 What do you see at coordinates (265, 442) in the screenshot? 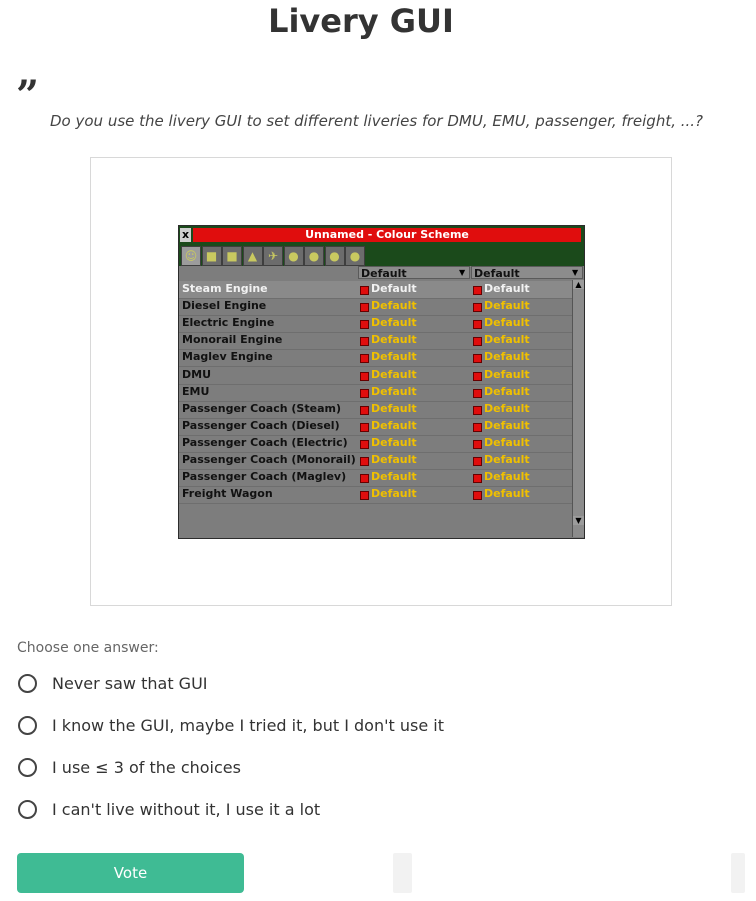
I see `livery-row-name: Passenger Coach (Electric)` at bounding box center [265, 442].